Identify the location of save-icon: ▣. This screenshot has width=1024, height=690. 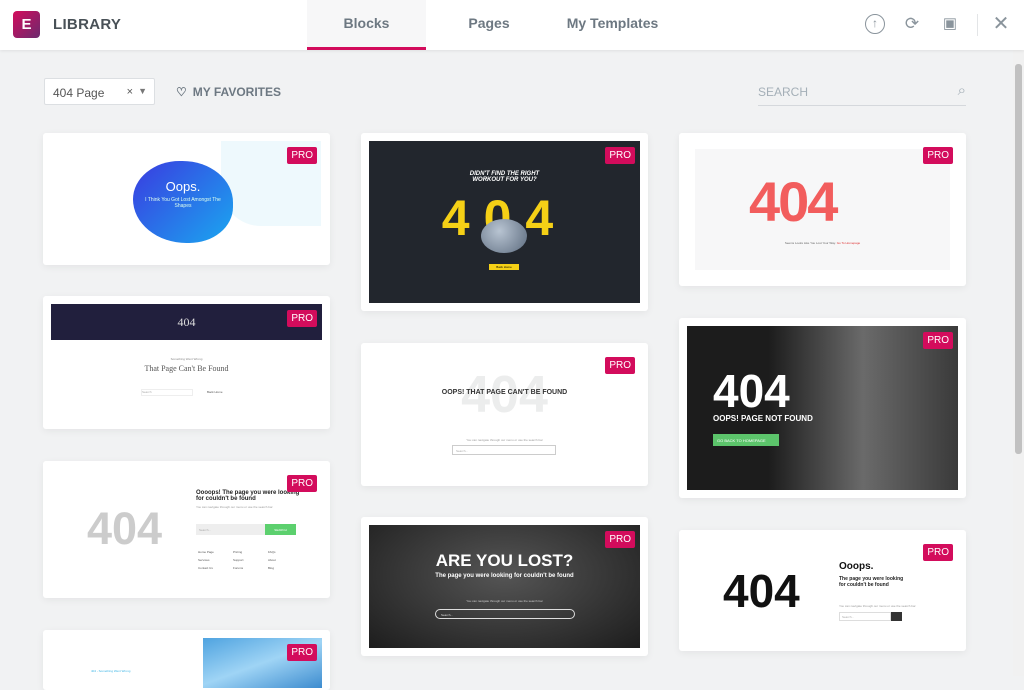
(950, 24).